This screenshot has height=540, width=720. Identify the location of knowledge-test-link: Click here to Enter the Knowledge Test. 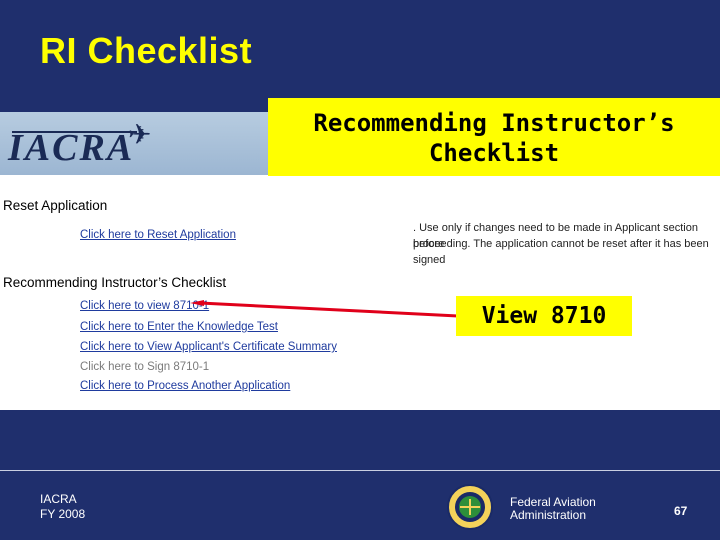
(179, 327).